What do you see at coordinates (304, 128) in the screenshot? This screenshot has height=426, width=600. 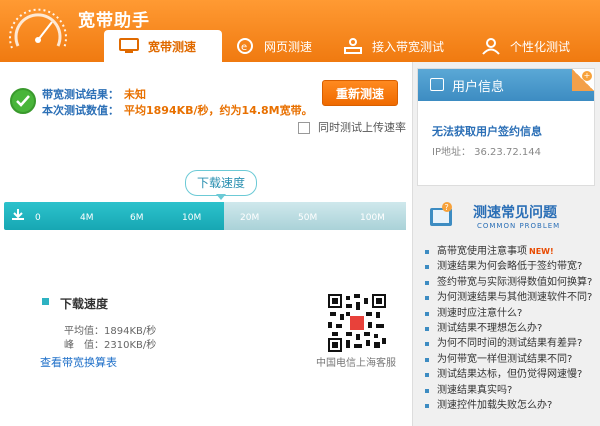 I see `upload-test-checkbox` at bounding box center [304, 128].